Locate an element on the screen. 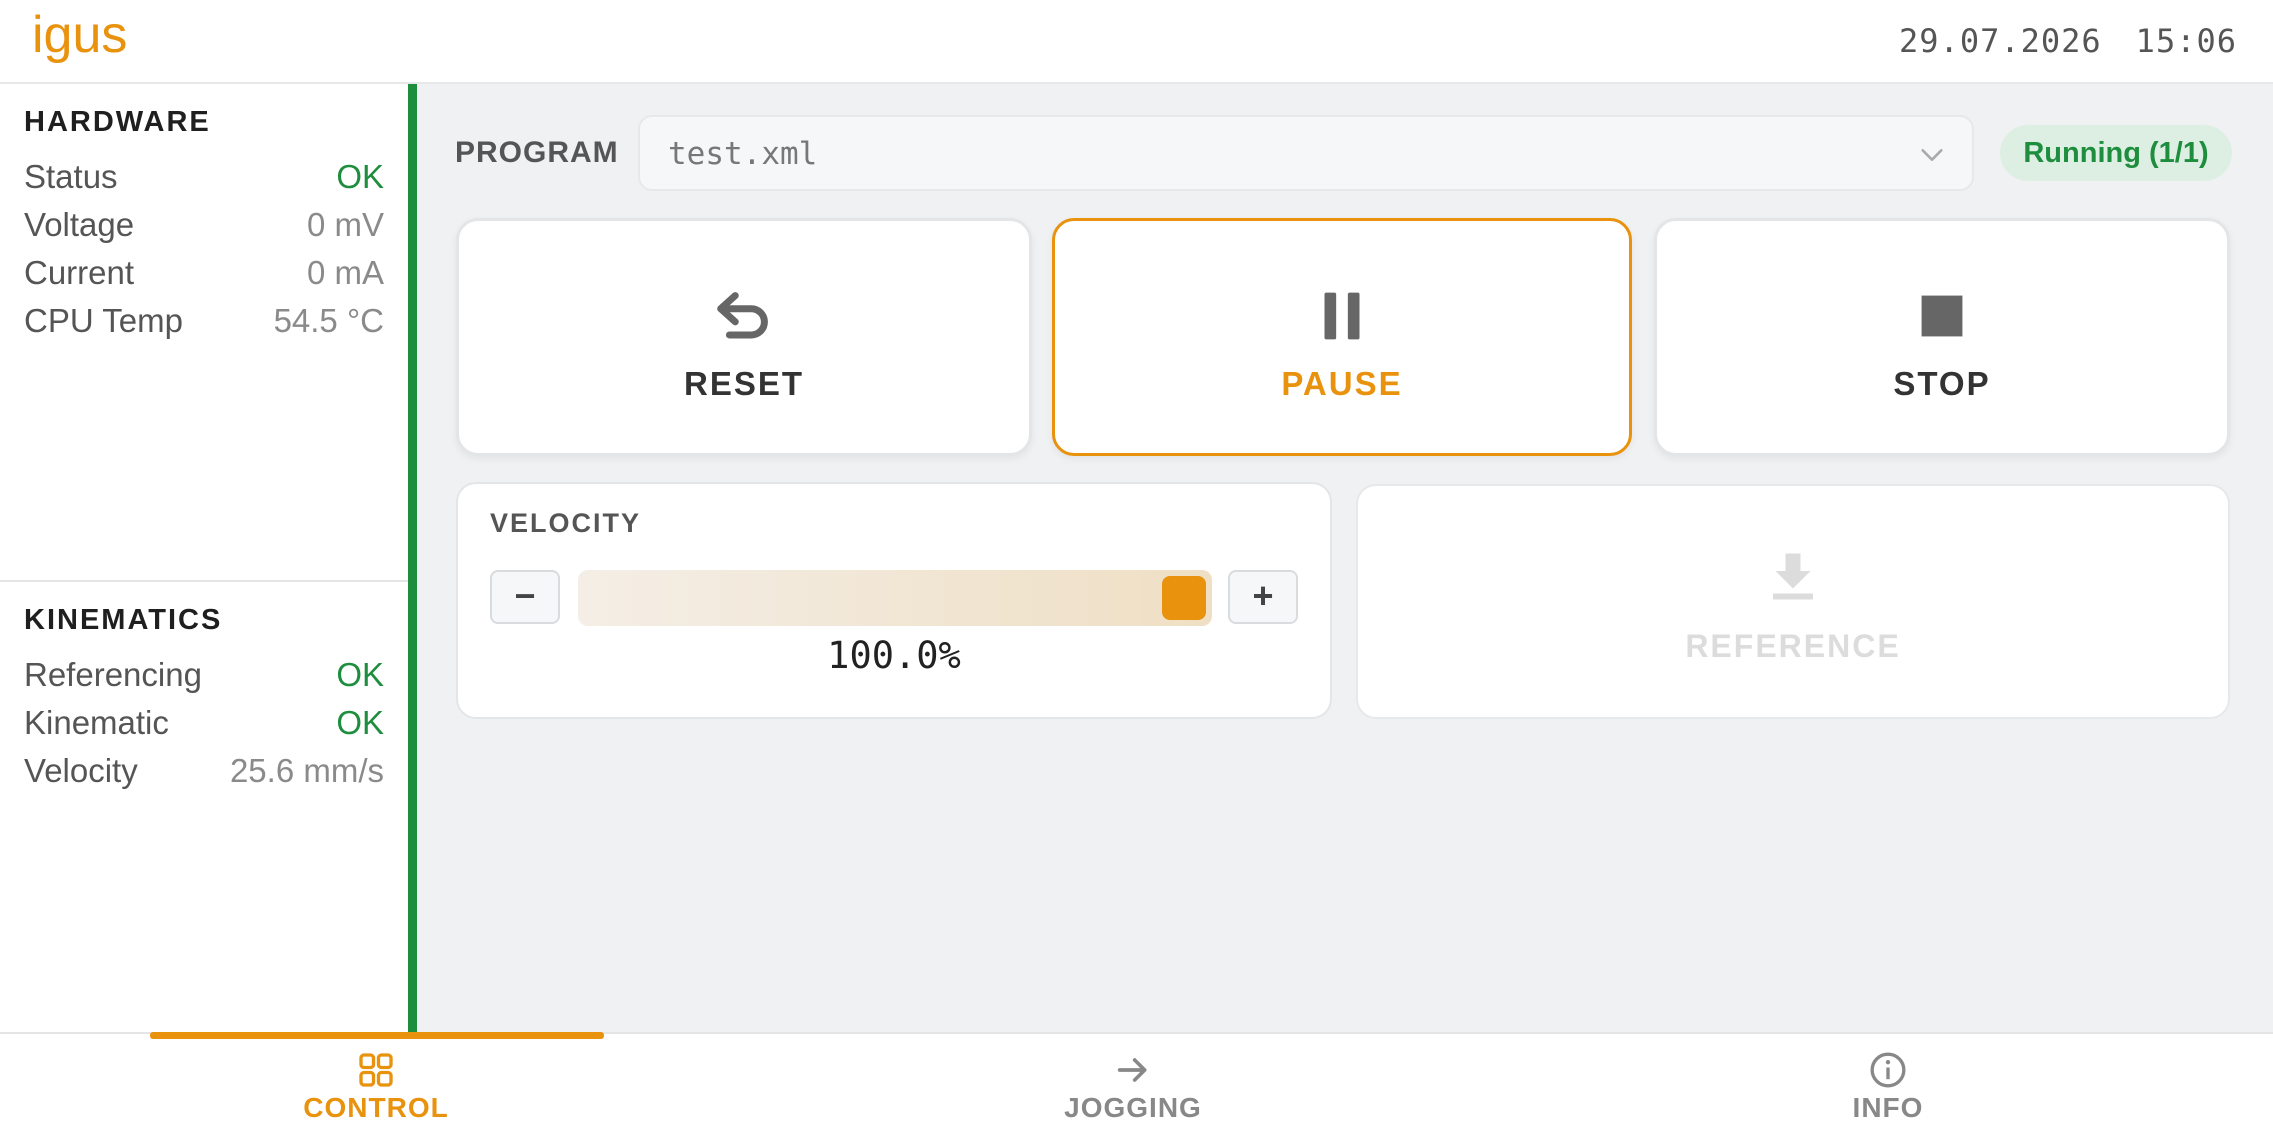 This screenshot has width=2273, height=1136. arrow-right-icon is located at coordinates (1132, 1070).